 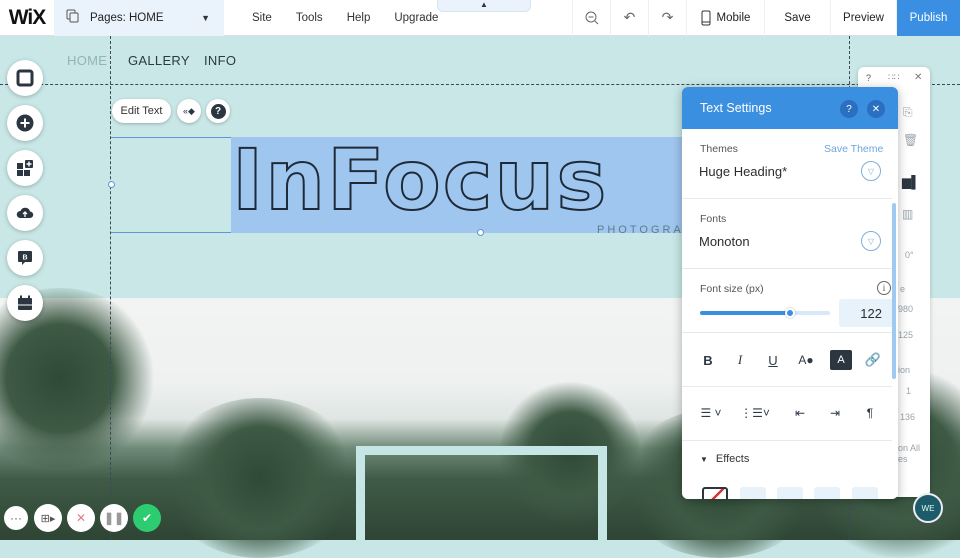 What do you see at coordinates (25, 168) in the screenshot?
I see `add-apps-tool` at bounding box center [25, 168].